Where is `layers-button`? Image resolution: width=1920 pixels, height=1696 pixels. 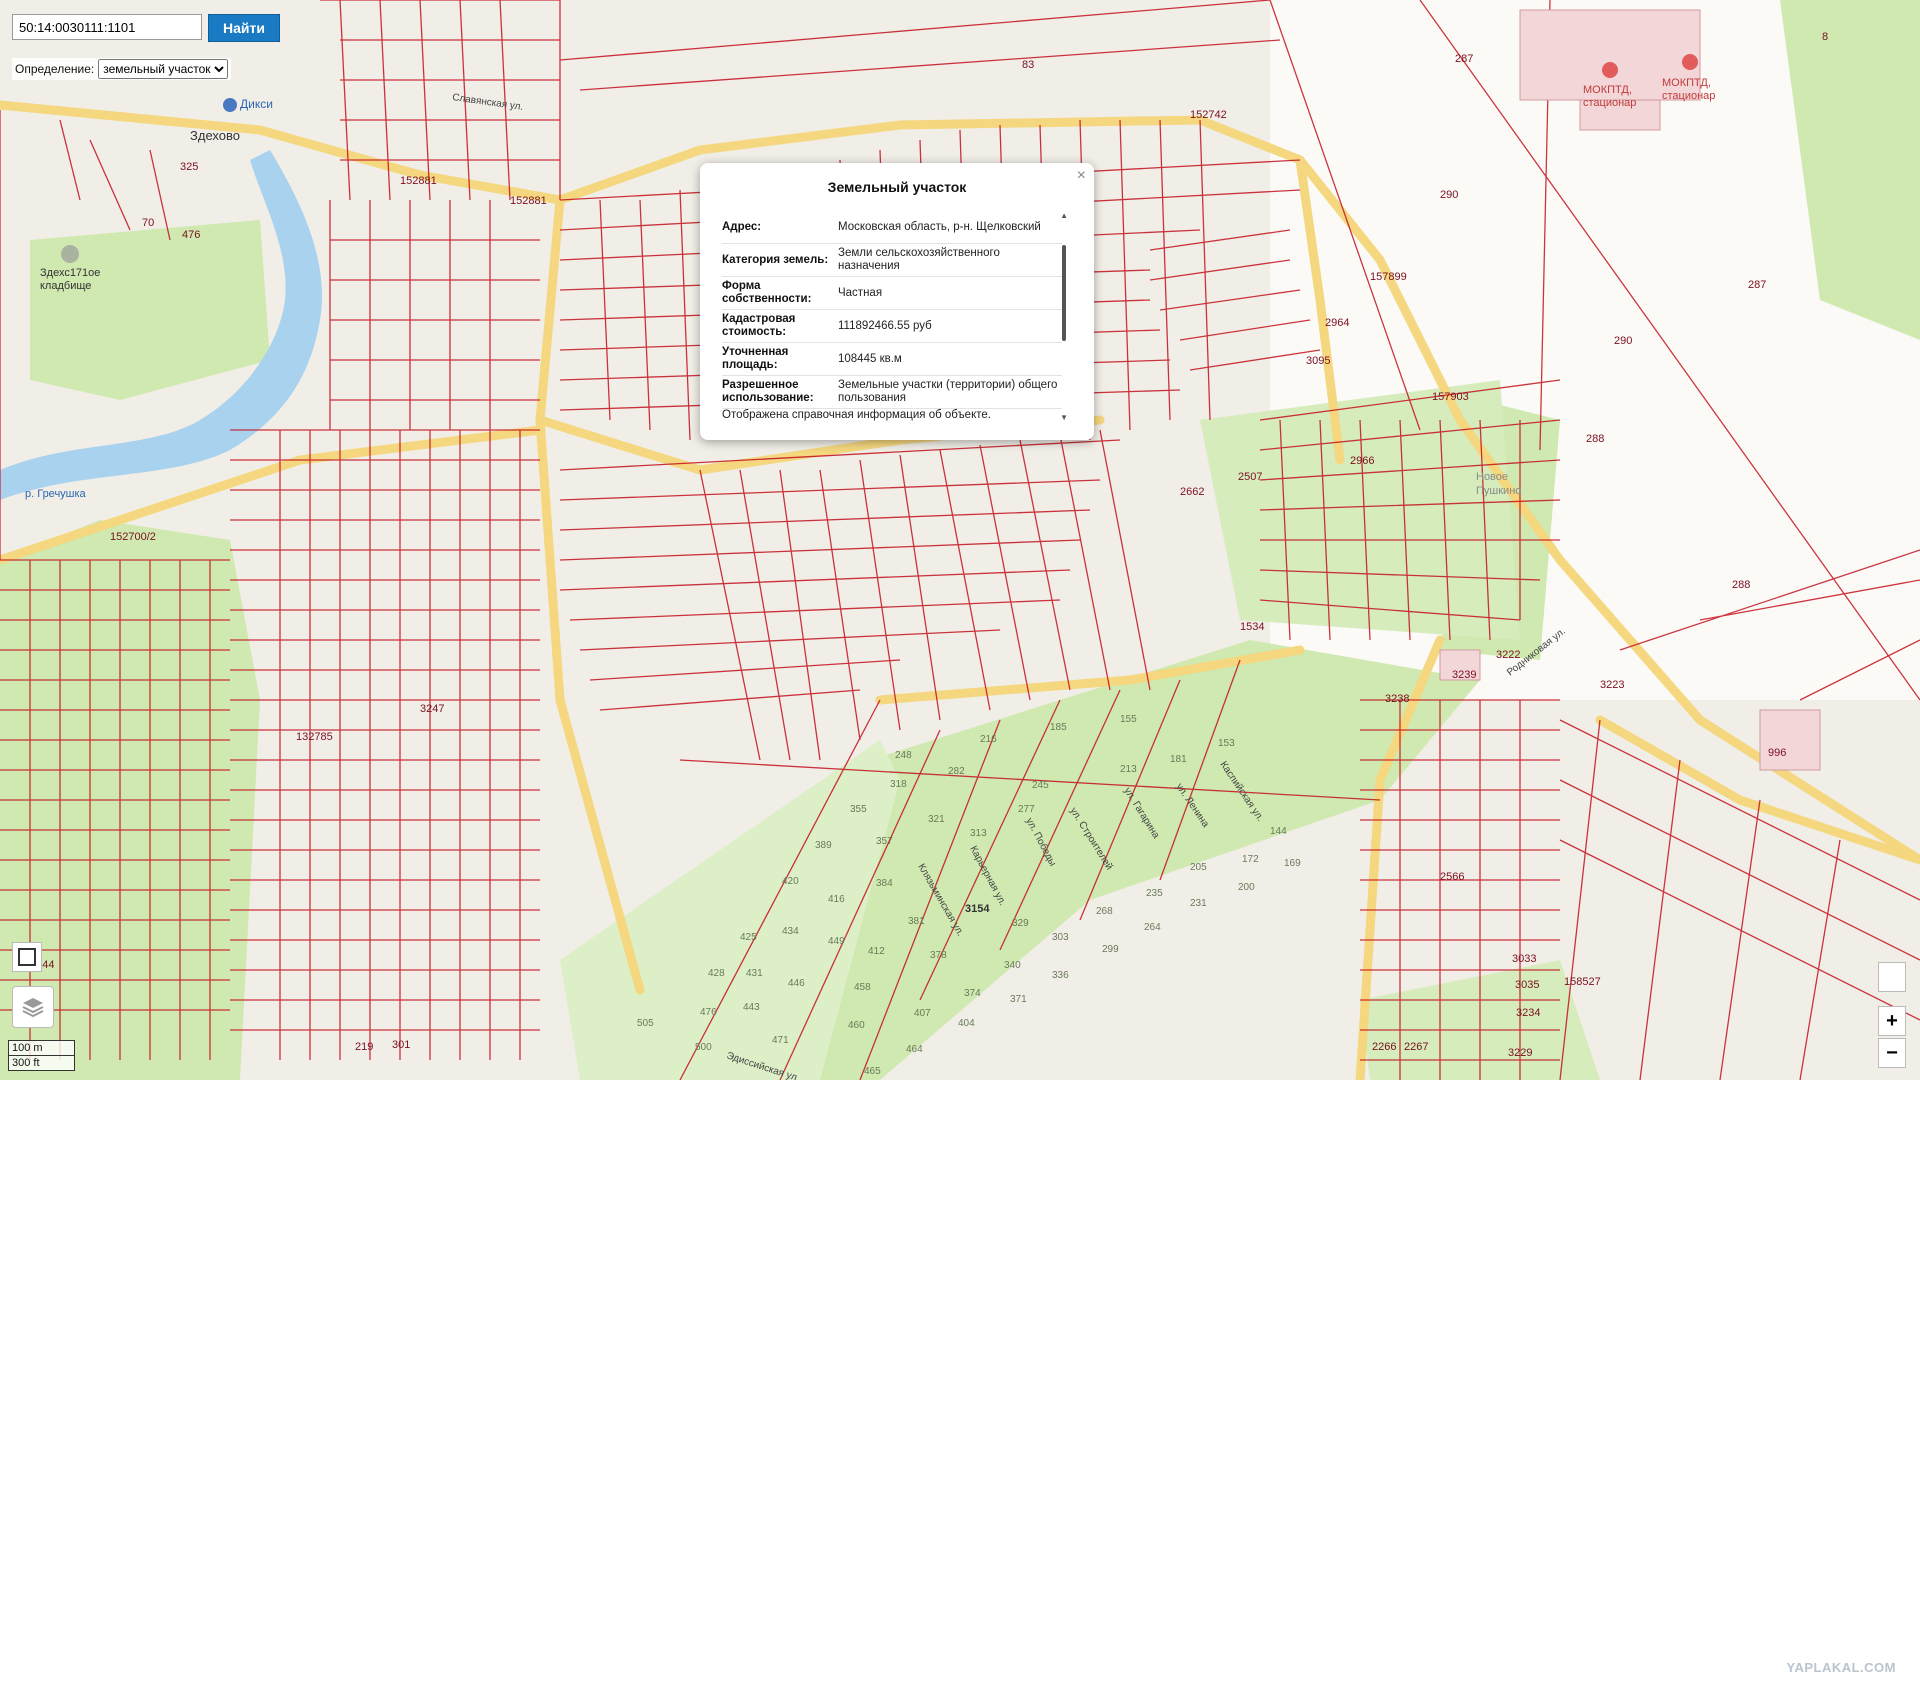 layers-button is located at coordinates (33, 1007).